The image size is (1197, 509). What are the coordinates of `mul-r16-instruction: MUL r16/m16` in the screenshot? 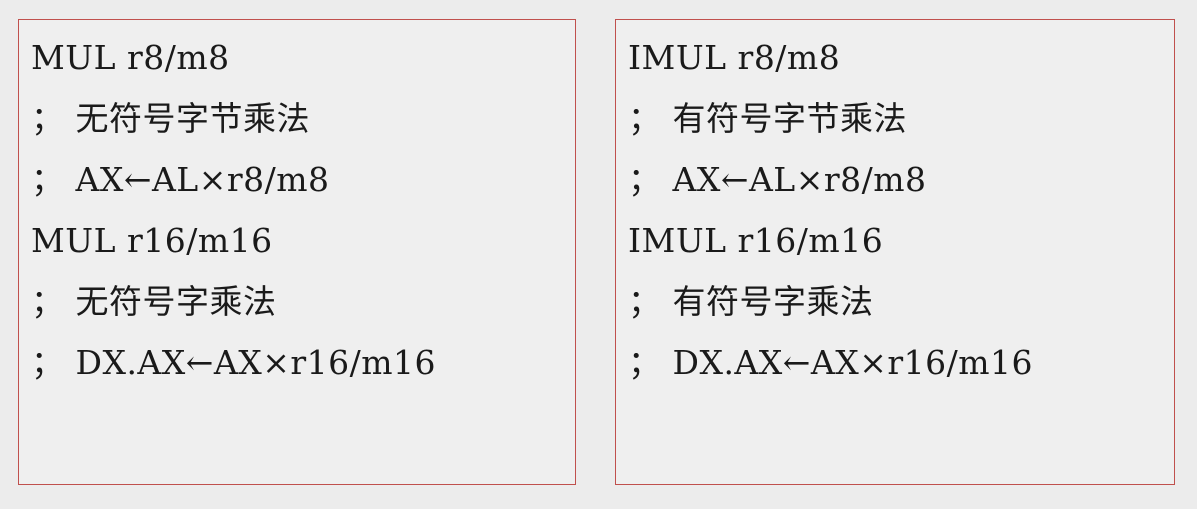 It's located at (152, 240).